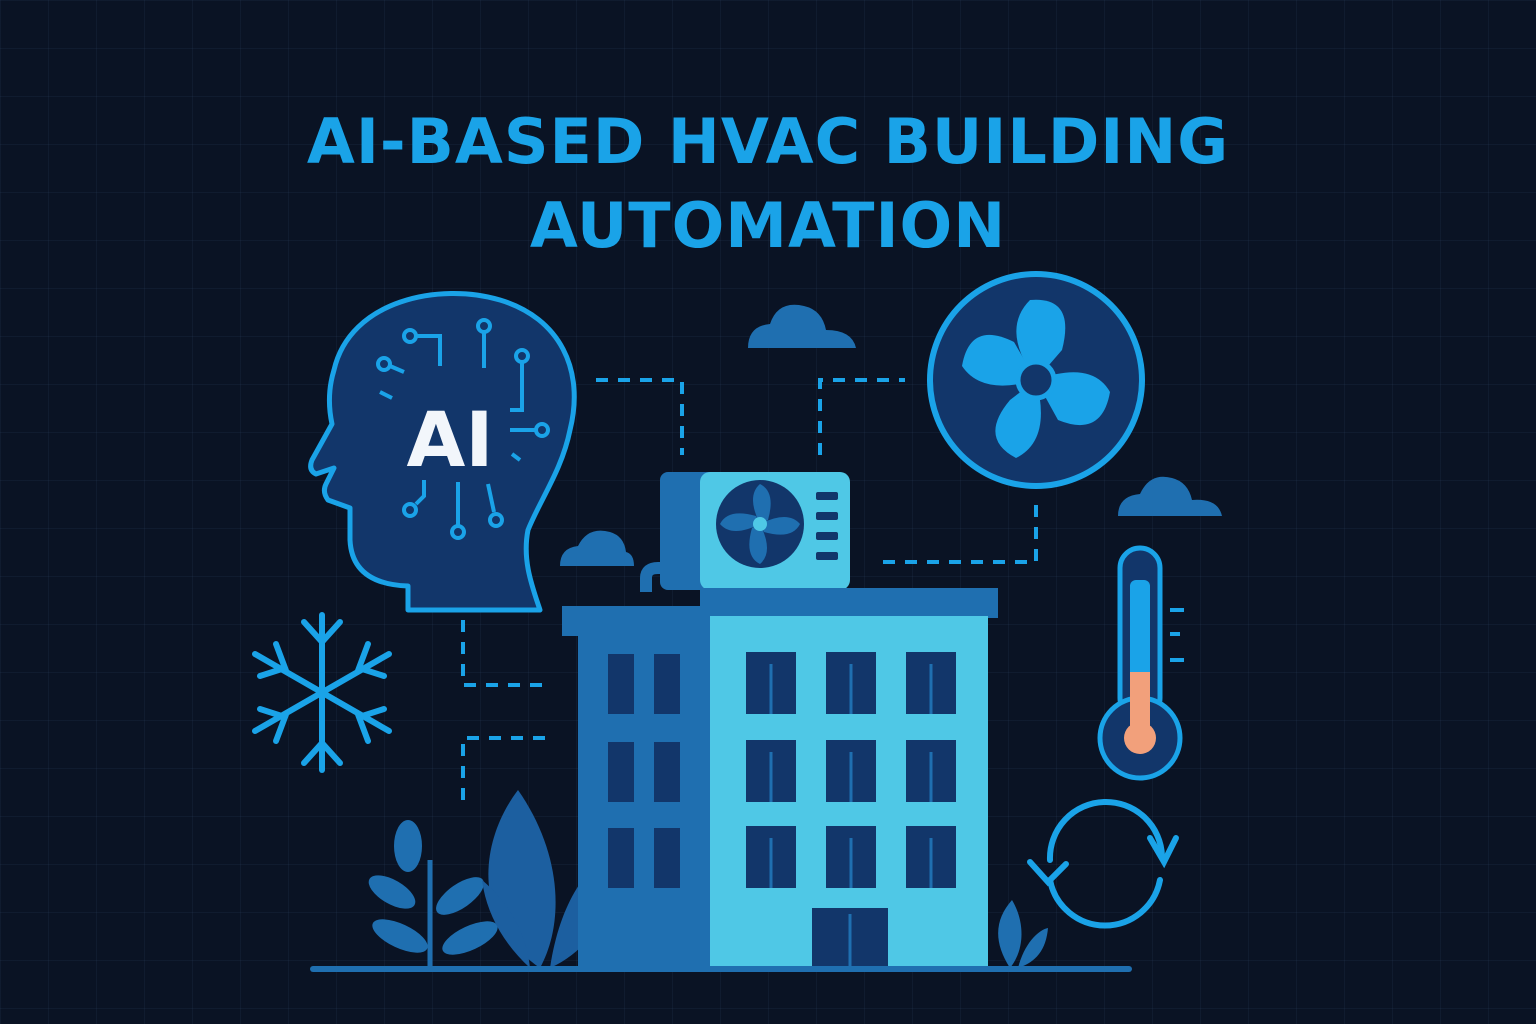  Describe the element at coordinates (721, 969) in the screenshot. I see `ground-line` at that location.